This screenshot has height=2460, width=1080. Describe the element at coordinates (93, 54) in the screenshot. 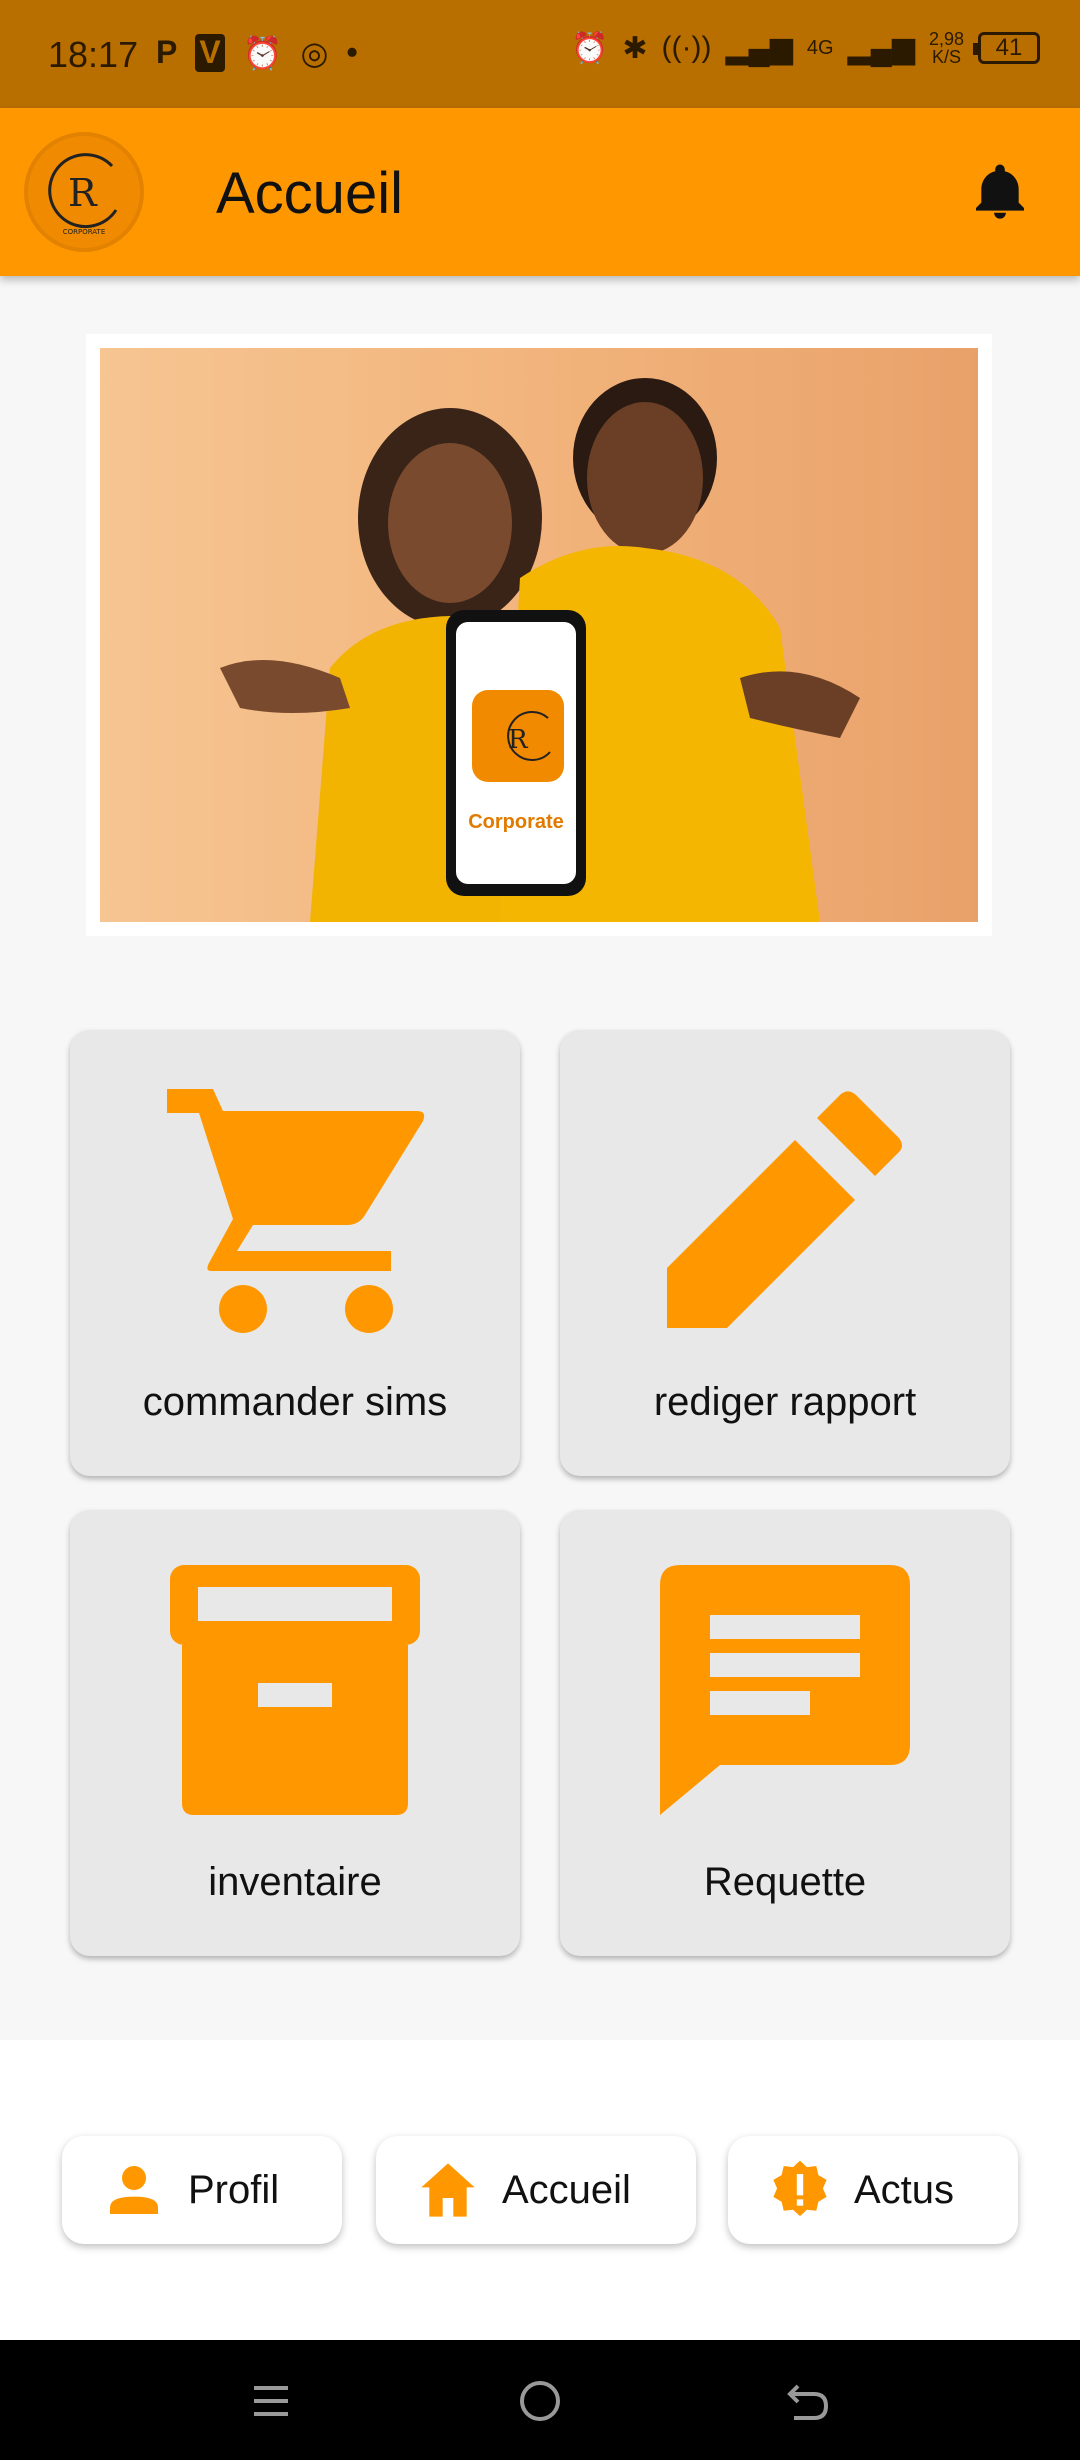

I see `status-time: 18:17` at that location.